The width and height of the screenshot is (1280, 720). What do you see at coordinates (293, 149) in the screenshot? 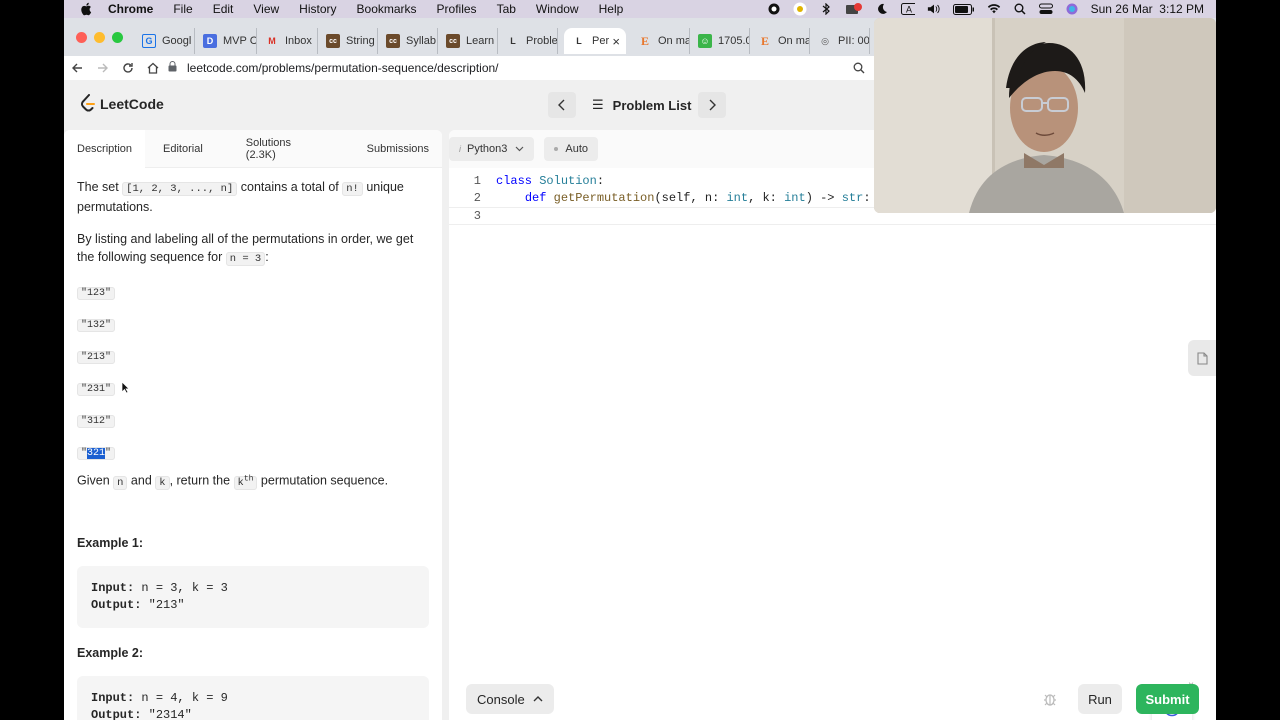
I see `tab-solutions: Solutions (2.3K)` at bounding box center [293, 149].